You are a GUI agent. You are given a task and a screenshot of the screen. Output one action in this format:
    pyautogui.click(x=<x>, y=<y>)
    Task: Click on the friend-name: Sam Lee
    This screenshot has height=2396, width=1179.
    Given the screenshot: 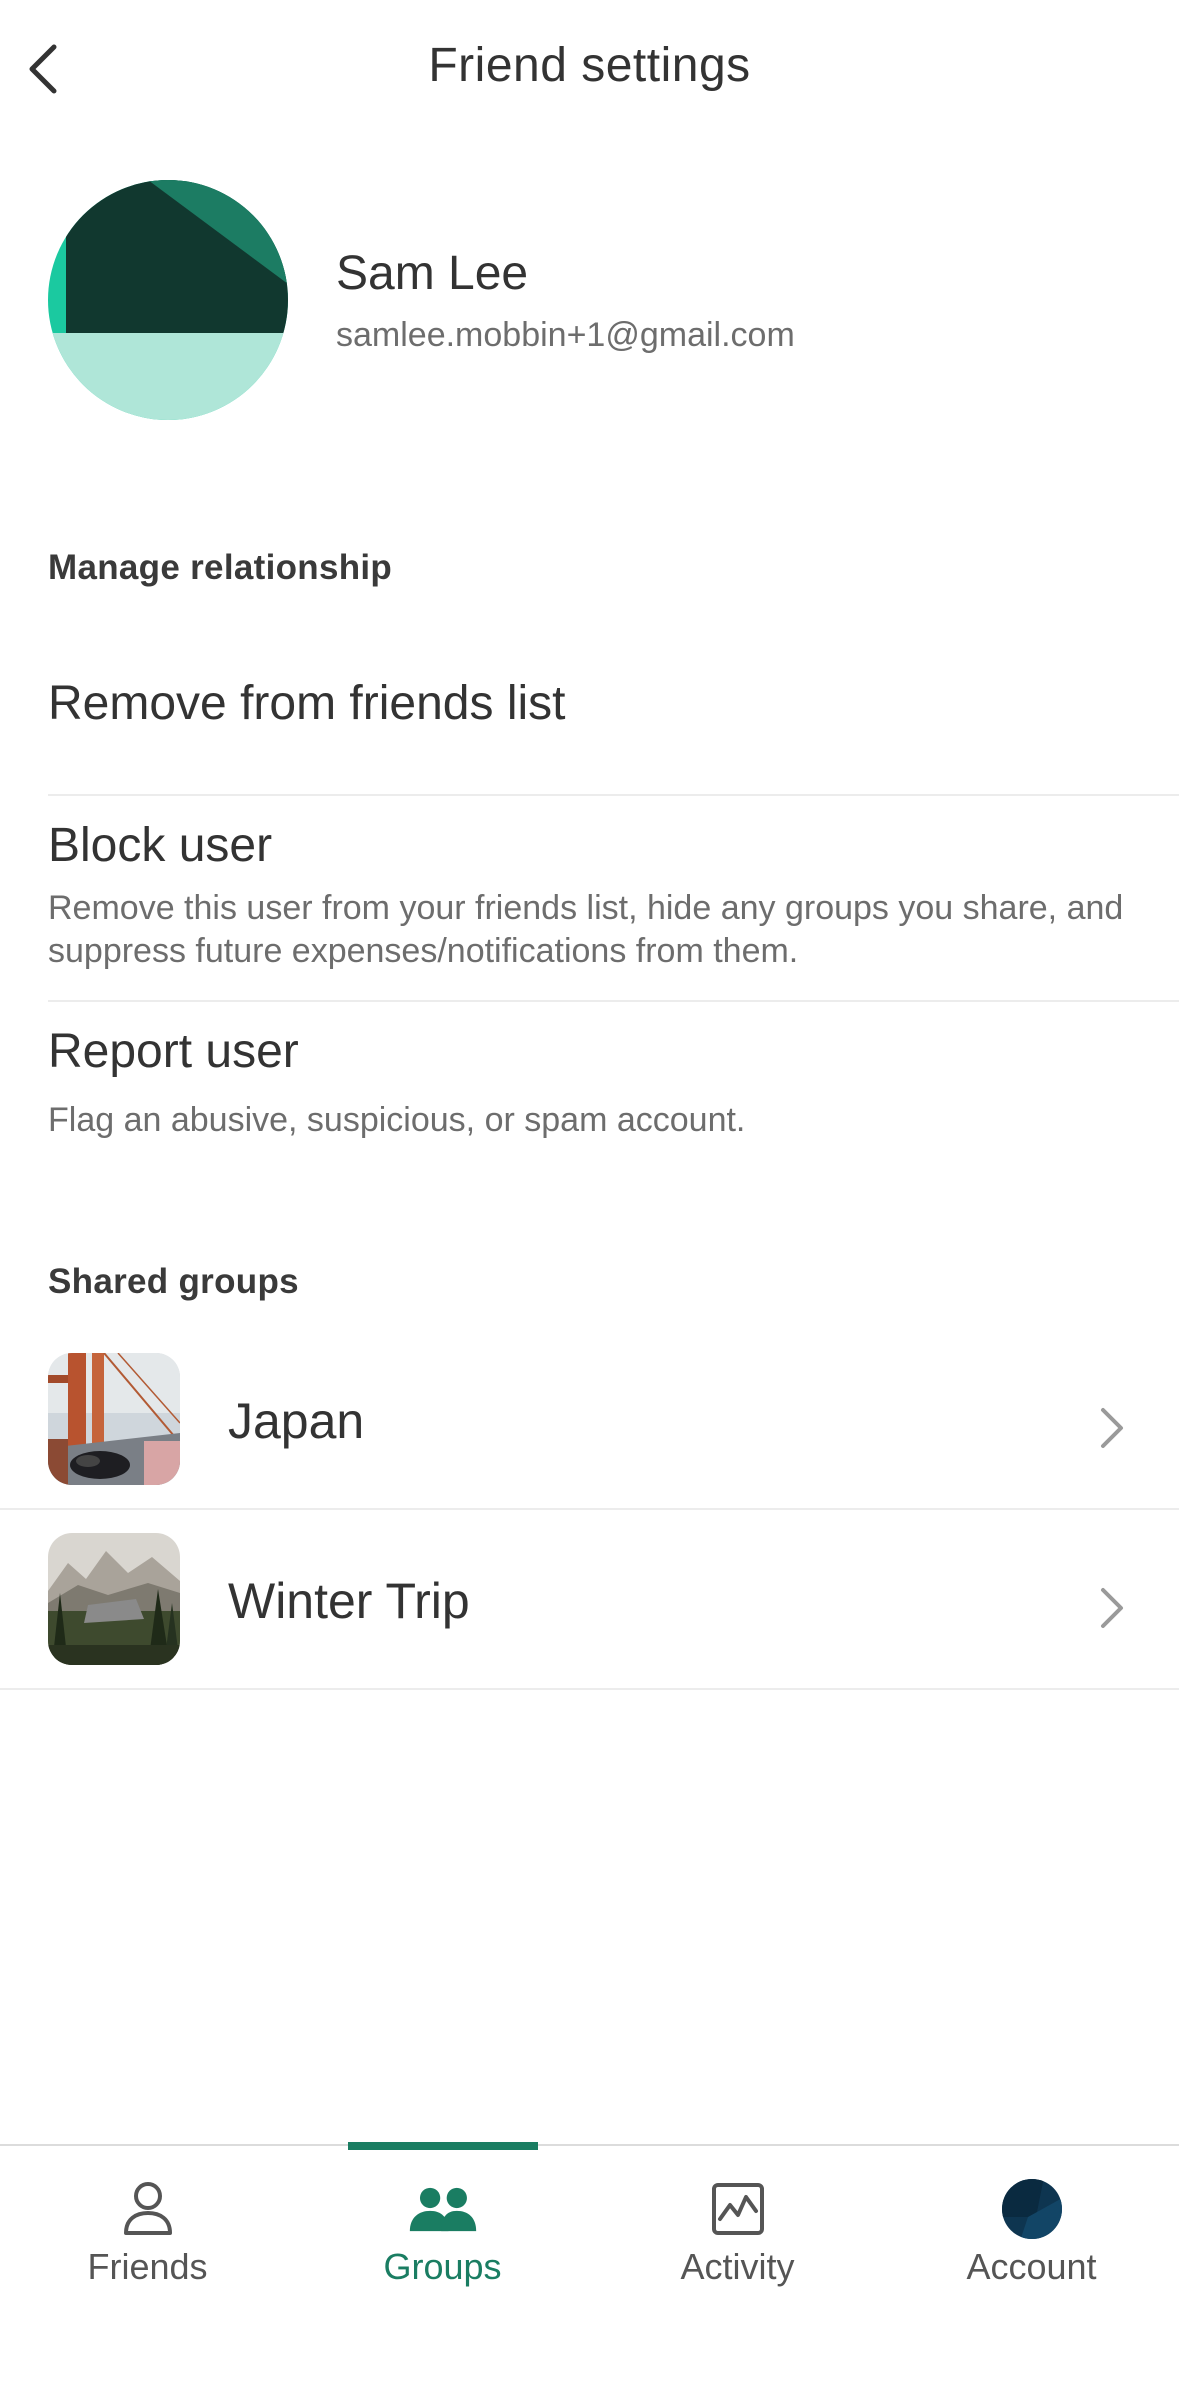 What is the action you would take?
    pyautogui.click(x=432, y=273)
    